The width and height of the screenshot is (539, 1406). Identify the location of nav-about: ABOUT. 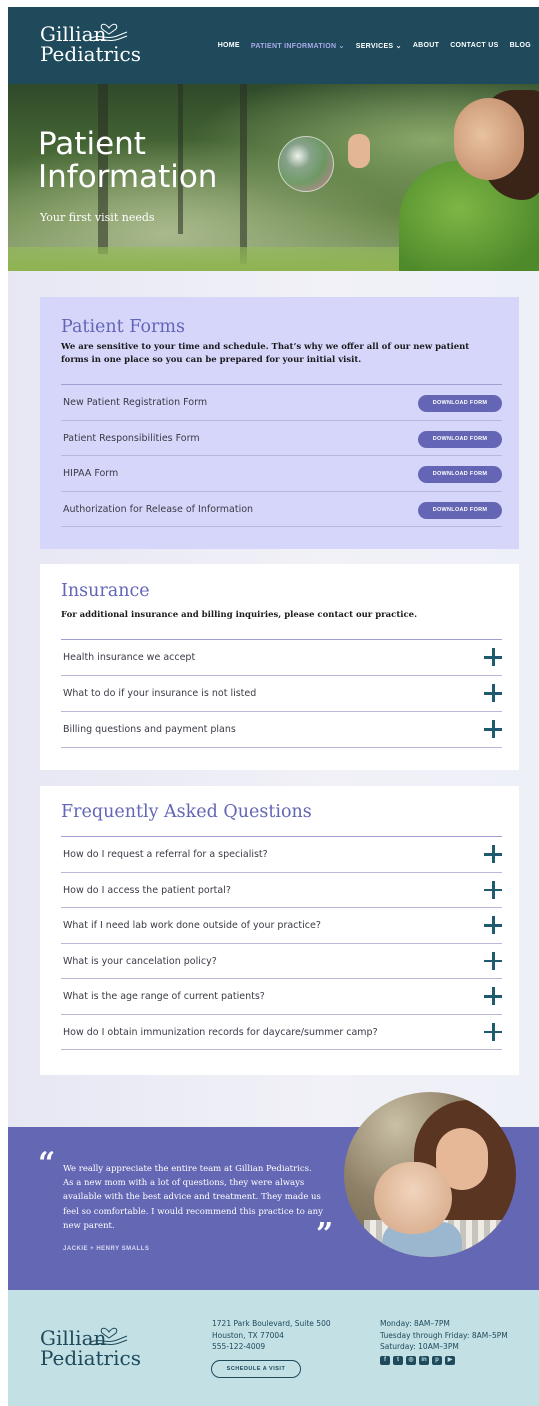
(426, 46).